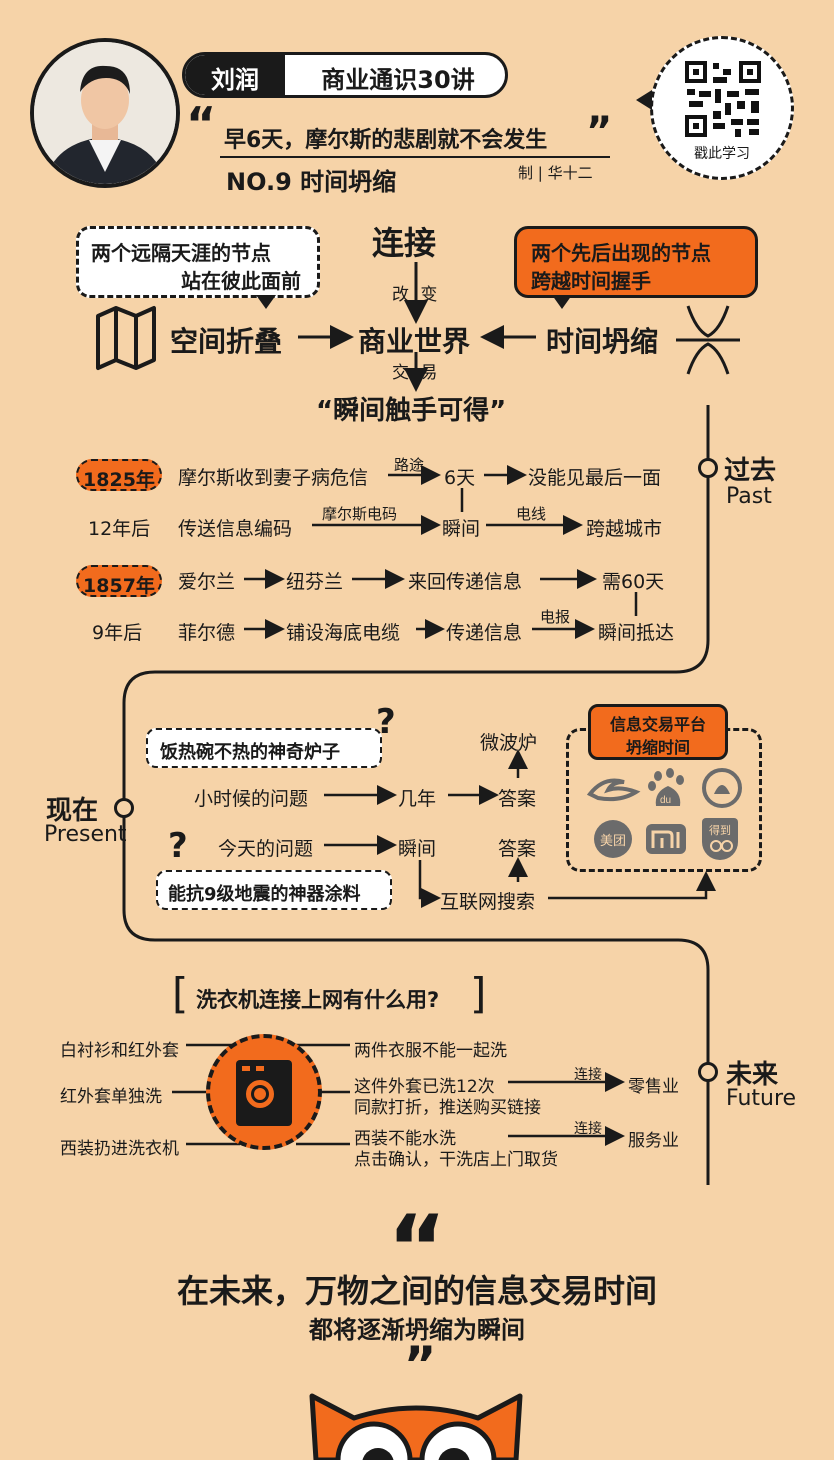 The width and height of the screenshot is (834, 1460). What do you see at coordinates (636, 633) in the screenshot?
I see `past-r4-result: 瞬间抵达` at bounding box center [636, 633].